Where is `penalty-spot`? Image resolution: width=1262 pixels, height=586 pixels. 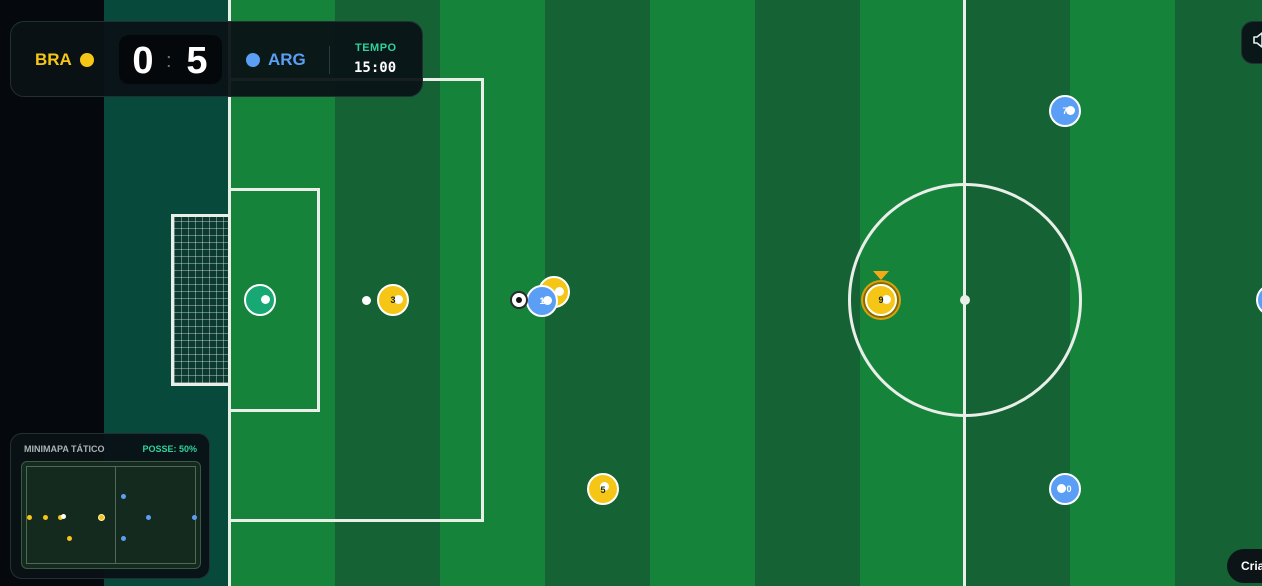 penalty-spot is located at coordinates (366, 300).